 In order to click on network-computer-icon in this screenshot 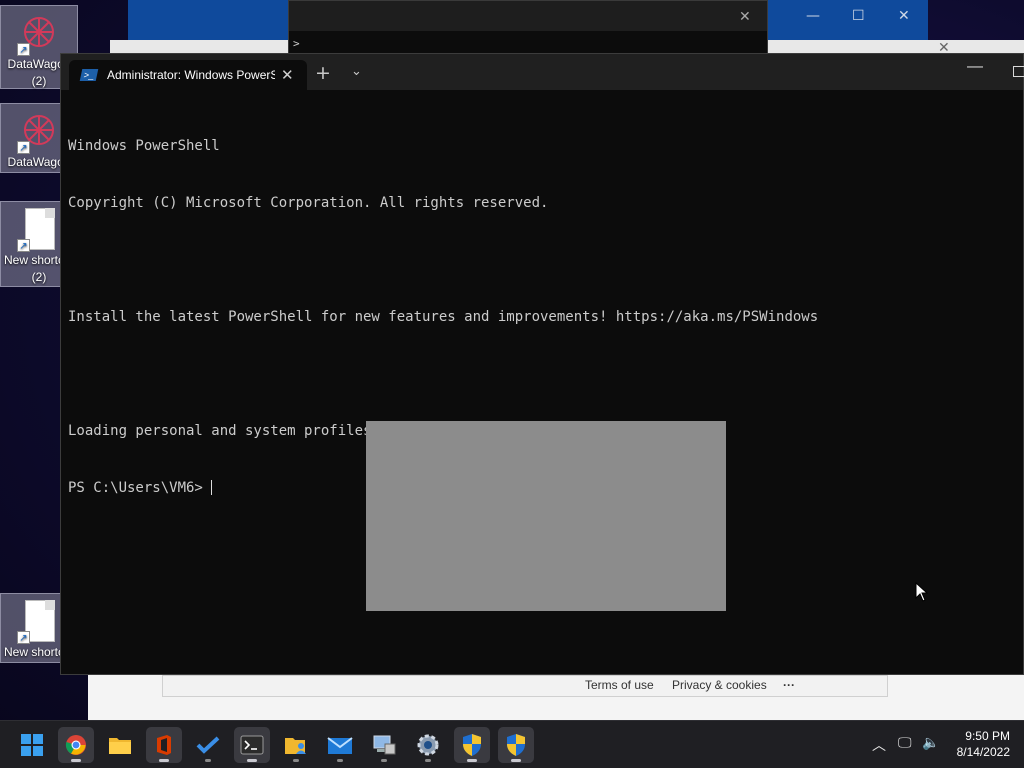, I will do `click(384, 745)`.